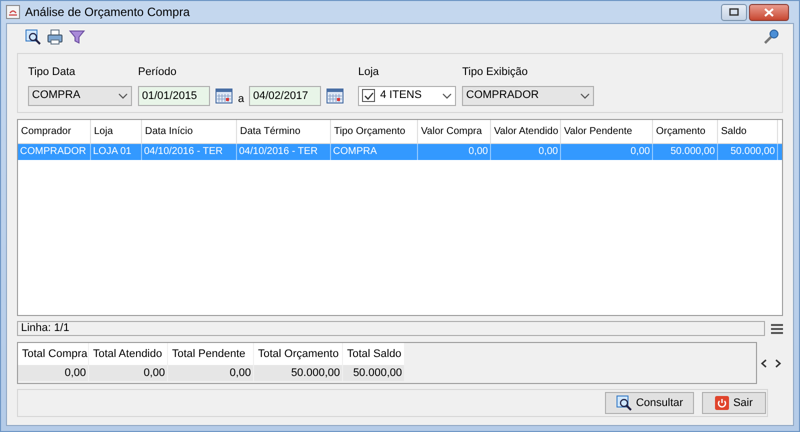 The image size is (800, 432). What do you see at coordinates (777, 329) in the screenshot?
I see `menu-icon` at bounding box center [777, 329].